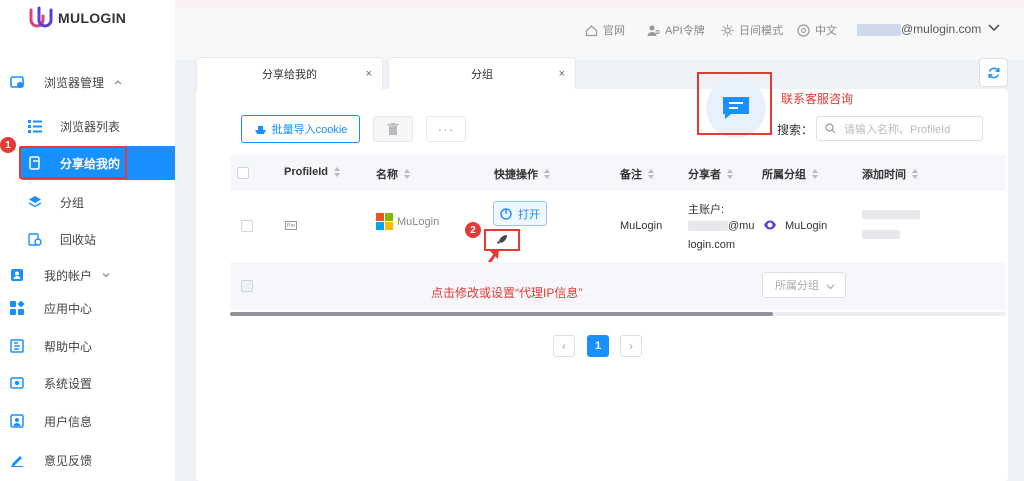 Image resolution: width=1024 pixels, height=481 pixels. What do you see at coordinates (78, 239) in the screenshot?
I see `sidebar-item-label: 回收站` at bounding box center [78, 239].